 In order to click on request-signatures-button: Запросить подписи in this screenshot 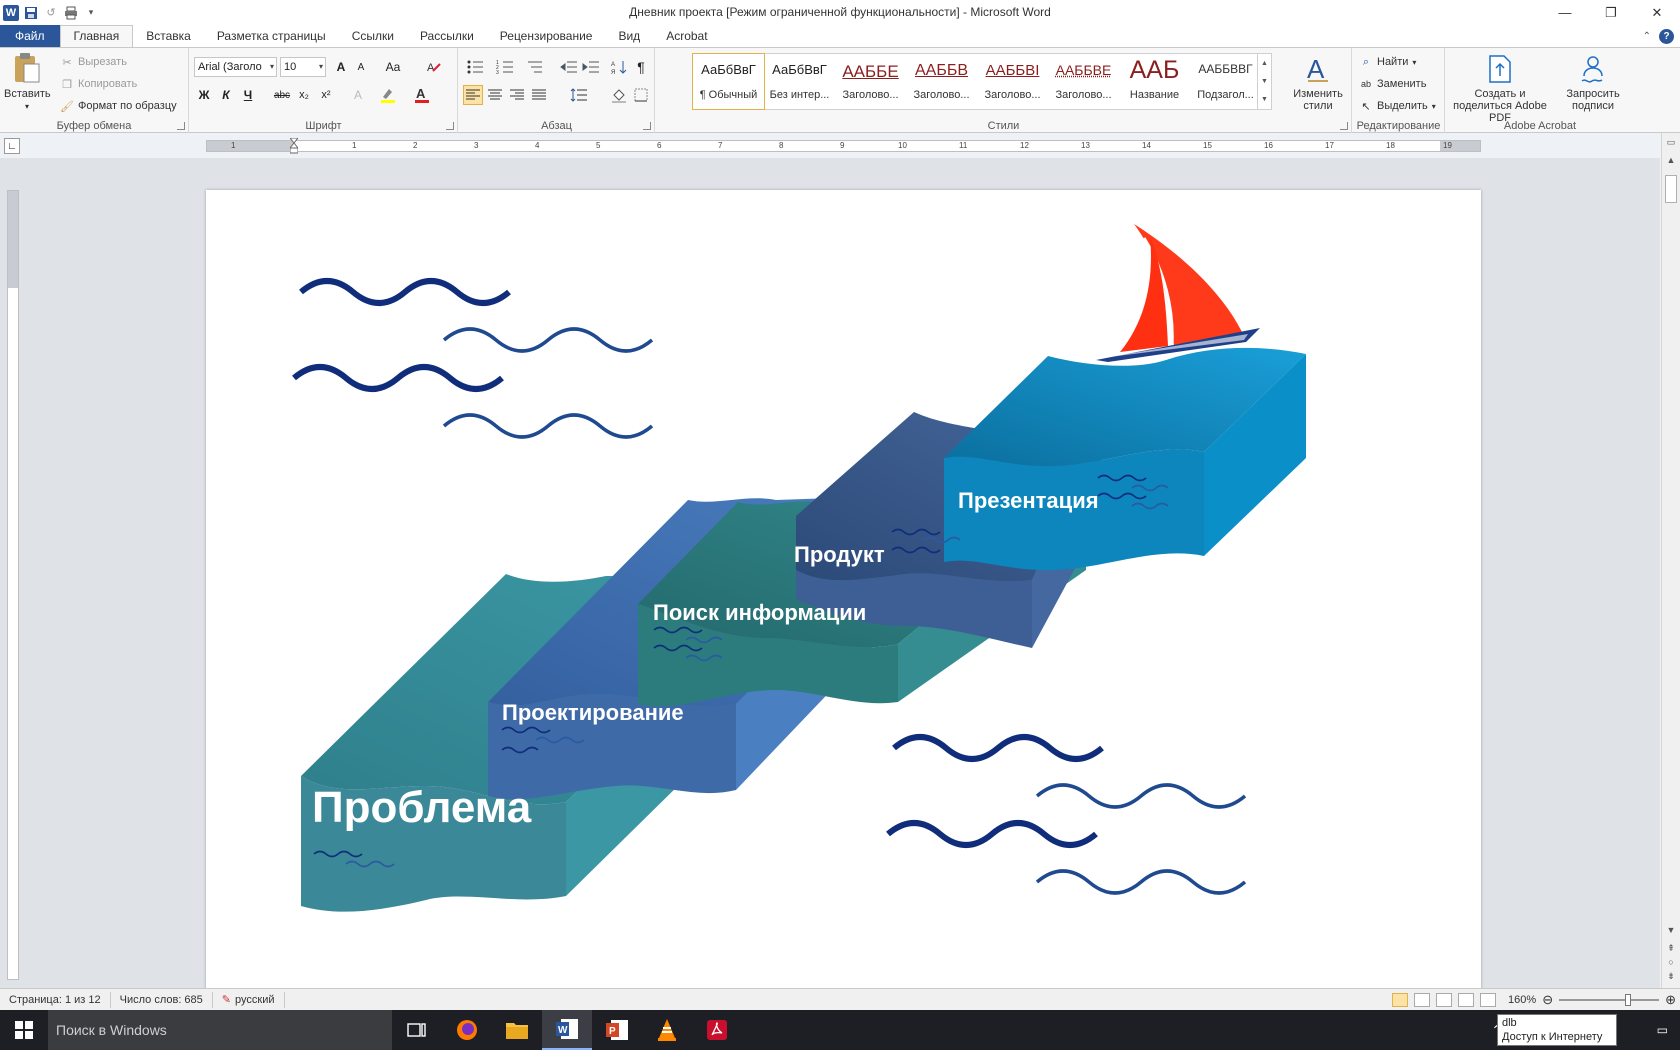, I will do `click(1593, 83)`.